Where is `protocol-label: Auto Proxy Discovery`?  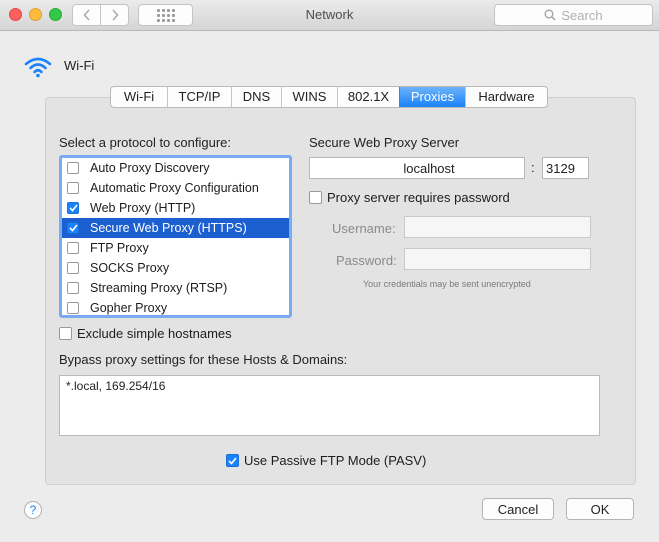 protocol-label: Auto Proxy Discovery is located at coordinates (150, 168).